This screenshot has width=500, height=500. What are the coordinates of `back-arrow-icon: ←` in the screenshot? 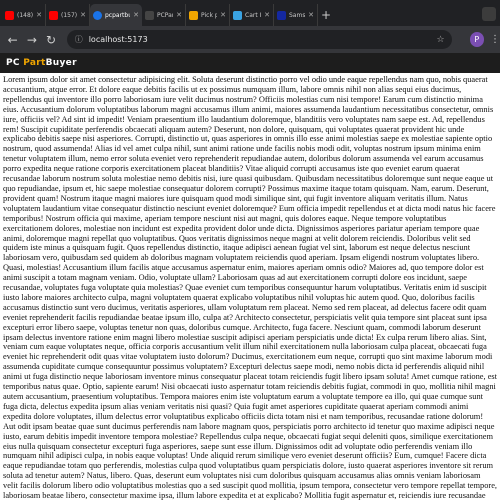 It's located at (12, 40).